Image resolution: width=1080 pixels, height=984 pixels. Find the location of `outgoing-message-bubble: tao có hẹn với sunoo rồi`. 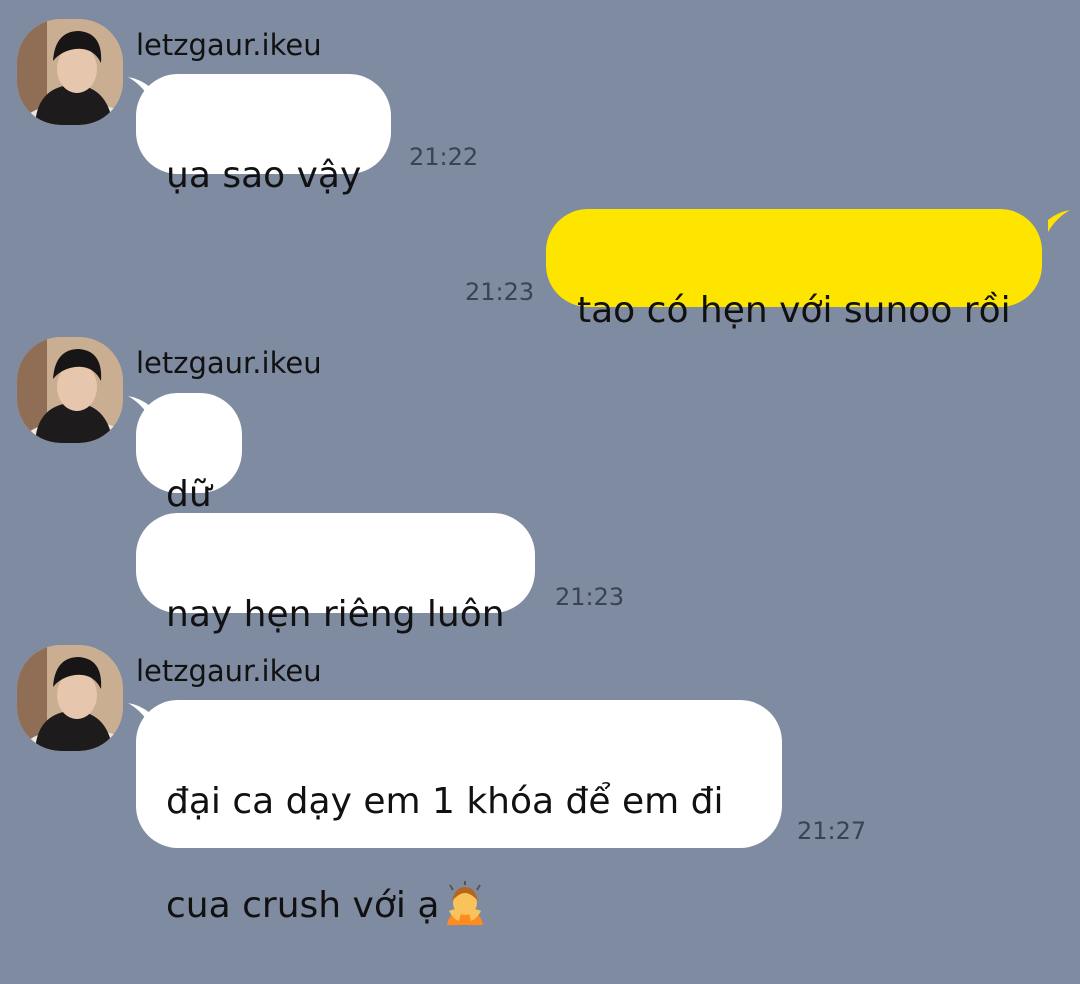

outgoing-message-bubble: tao có hẹn với sunoo rồi is located at coordinates (794, 270).